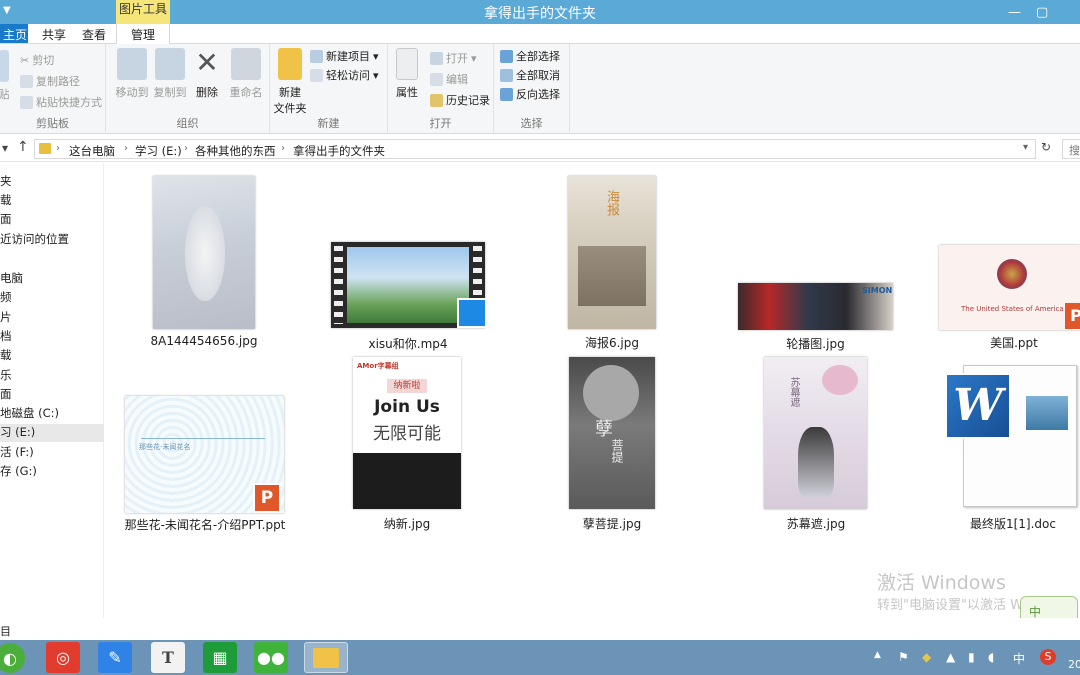  I want to click on properties-label: 属性, so click(407, 92).